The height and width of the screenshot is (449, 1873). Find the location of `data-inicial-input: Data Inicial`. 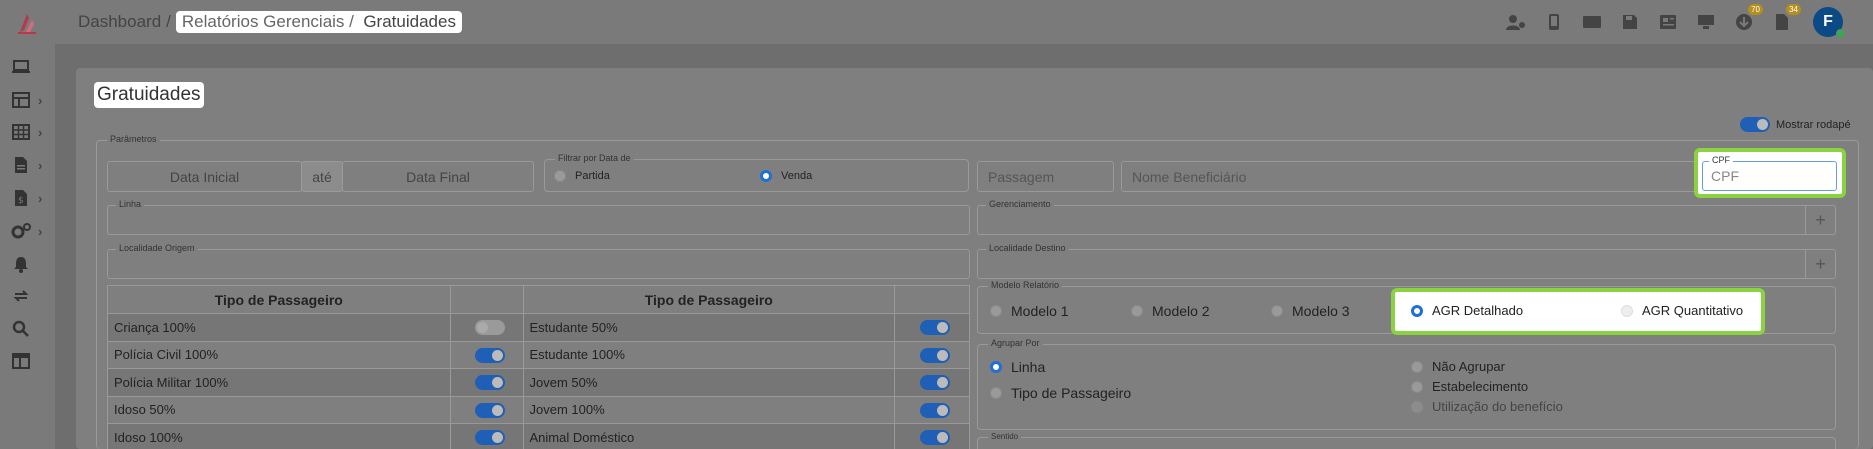

data-inicial-input: Data Inicial is located at coordinates (204, 176).